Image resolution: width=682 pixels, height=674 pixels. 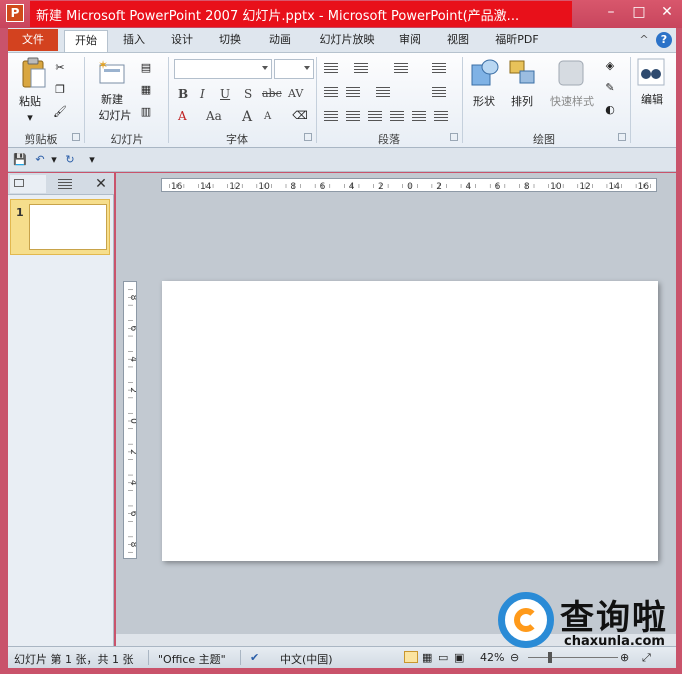 What do you see at coordinates (639, 12) in the screenshot?
I see `maximize-button: □` at bounding box center [639, 12].